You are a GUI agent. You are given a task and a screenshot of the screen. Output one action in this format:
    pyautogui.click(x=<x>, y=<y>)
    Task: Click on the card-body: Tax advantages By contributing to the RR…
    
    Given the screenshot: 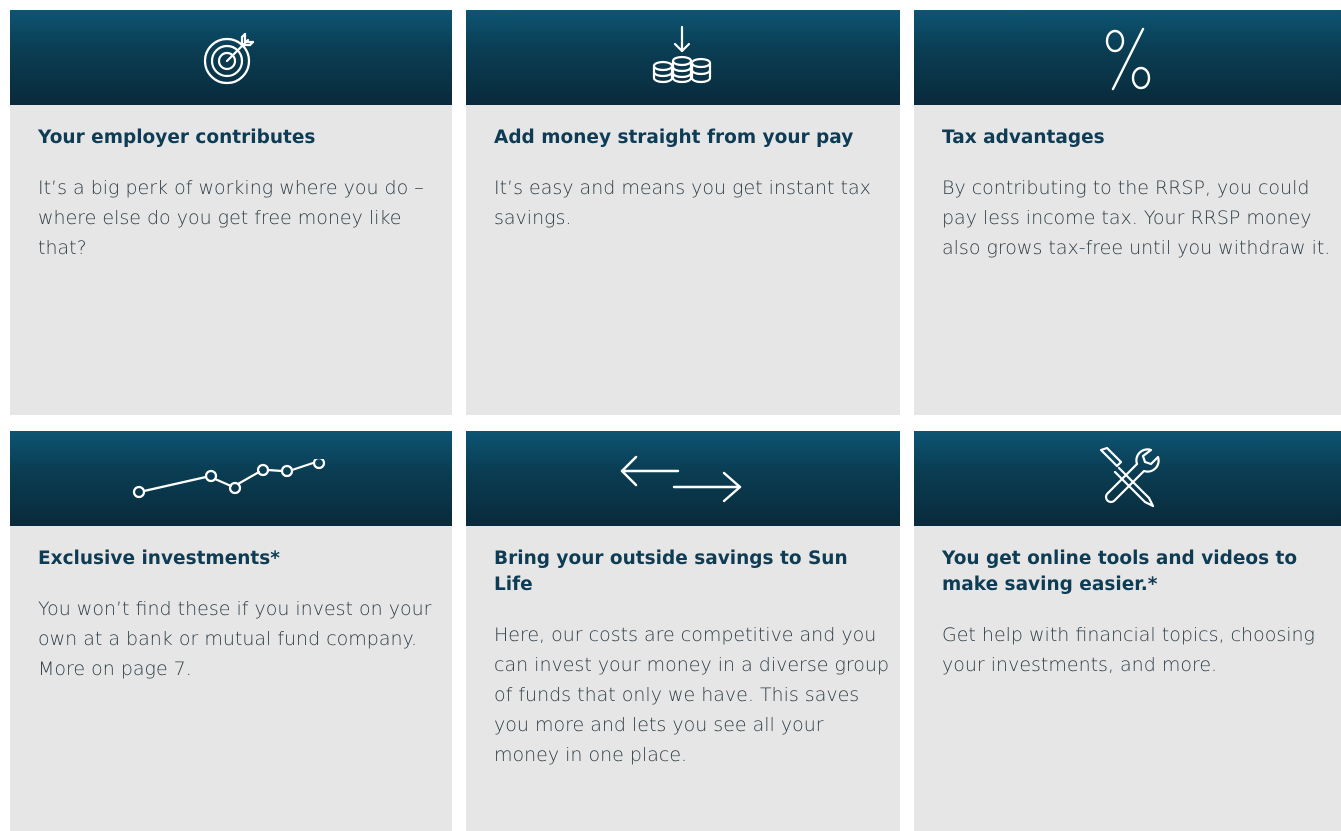 What is the action you would take?
    pyautogui.click(x=1127, y=260)
    